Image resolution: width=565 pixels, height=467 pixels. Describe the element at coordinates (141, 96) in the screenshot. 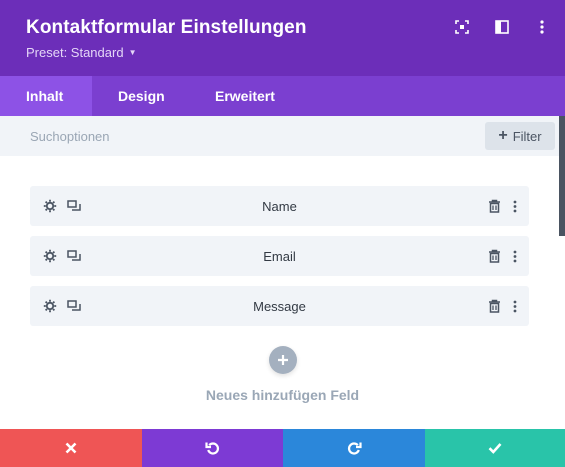

I see `tab-design: Design` at that location.